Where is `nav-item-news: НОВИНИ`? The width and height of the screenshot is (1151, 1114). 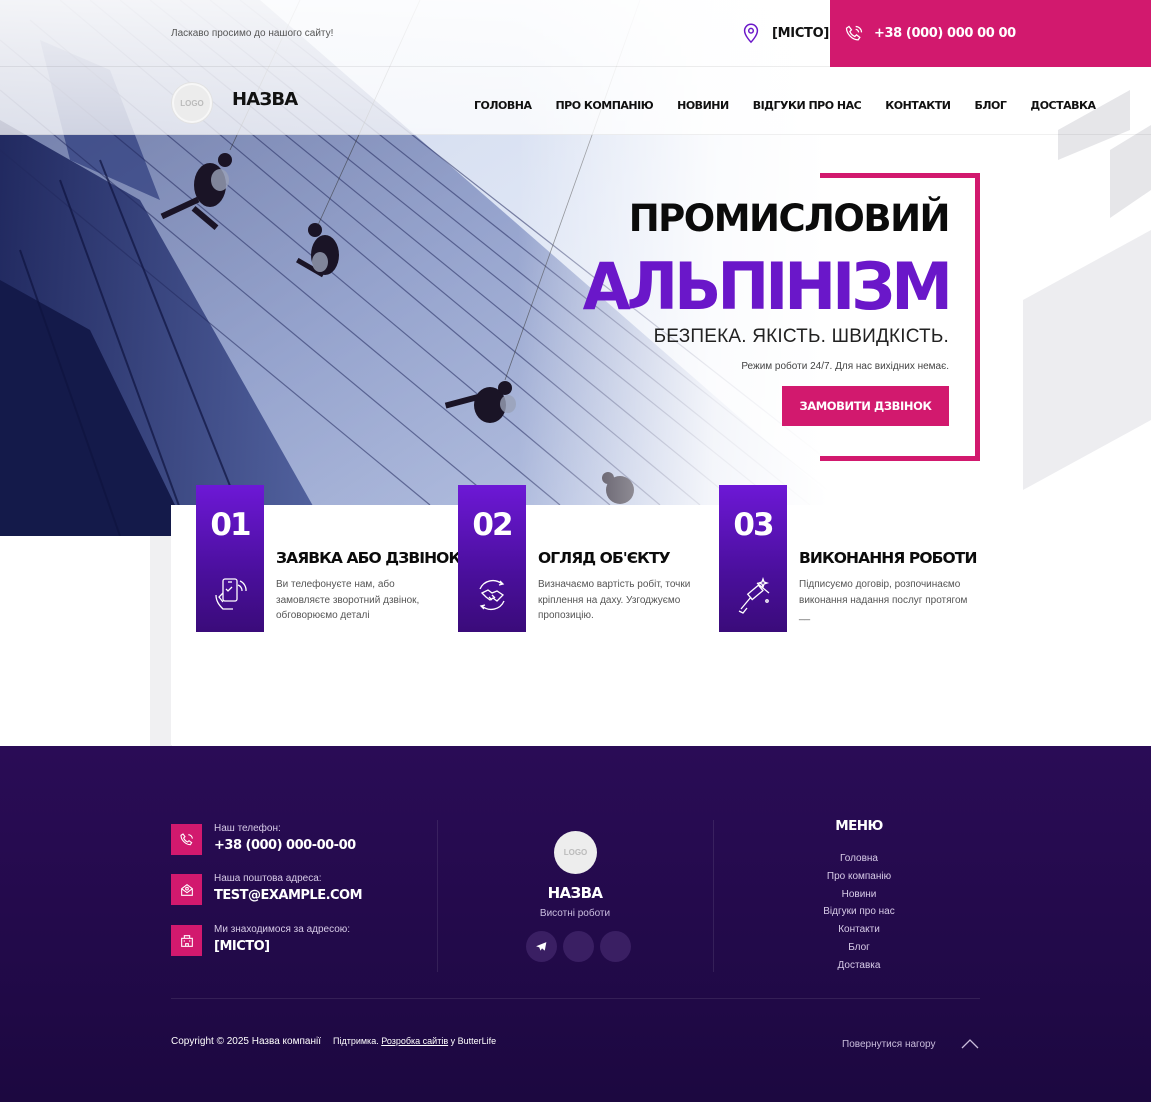
nav-item-news: НОВИНИ is located at coordinates (703, 105).